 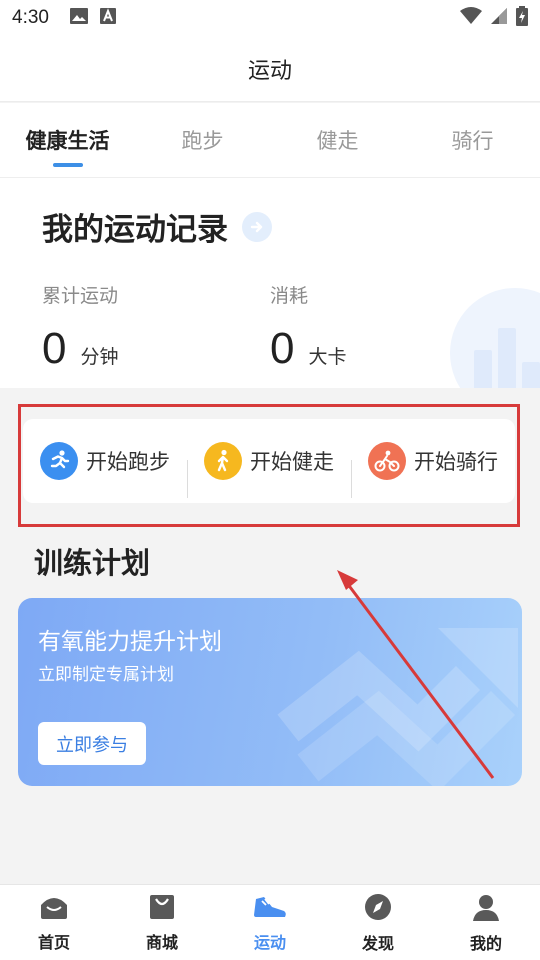 I want to click on tab-label: 骑行, so click(x=472, y=141).